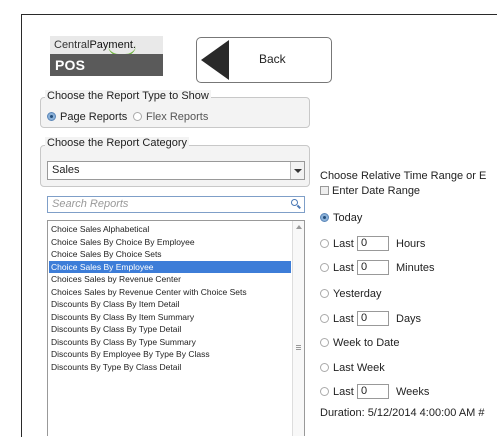 This screenshot has height=437, width=497. I want to click on scroll-grip-icon, so click(298, 347).